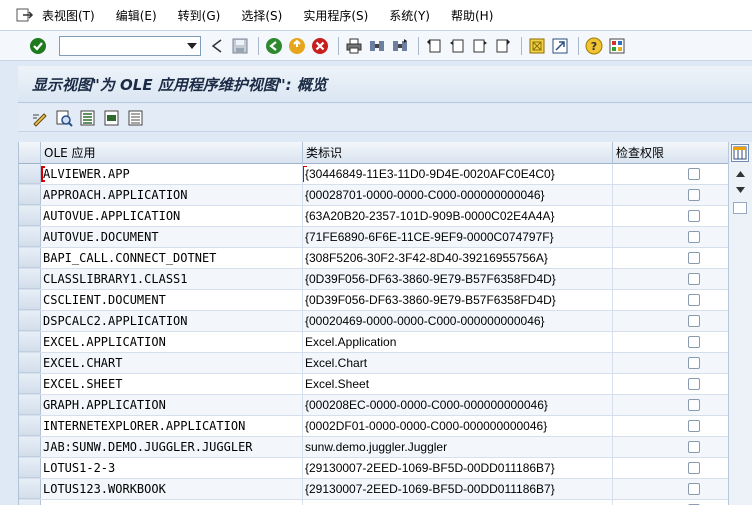 Image resolution: width=752 pixels, height=505 pixels. Describe the element at coordinates (172, 405) in the screenshot. I see `ole-app-cell: GRAPH.APPLICATION` at that location.